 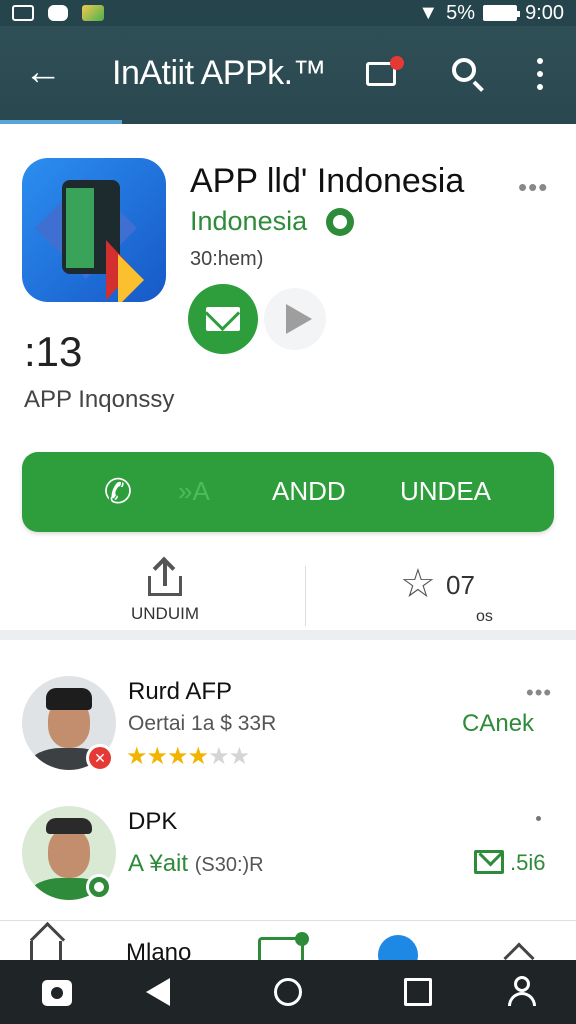 What do you see at coordinates (153, 821) in the screenshot?
I see `list-item-name: DPK` at bounding box center [153, 821].